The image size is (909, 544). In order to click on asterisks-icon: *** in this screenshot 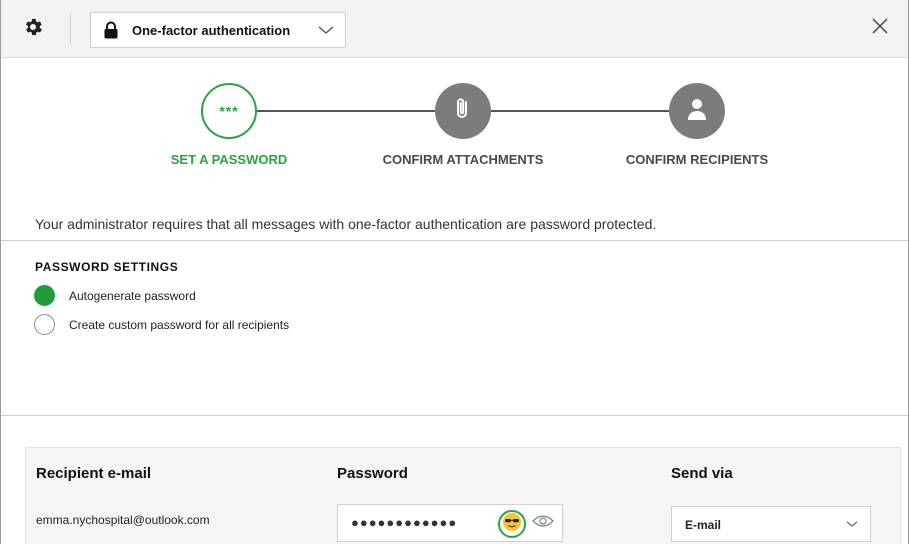, I will do `click(229, 111)`.